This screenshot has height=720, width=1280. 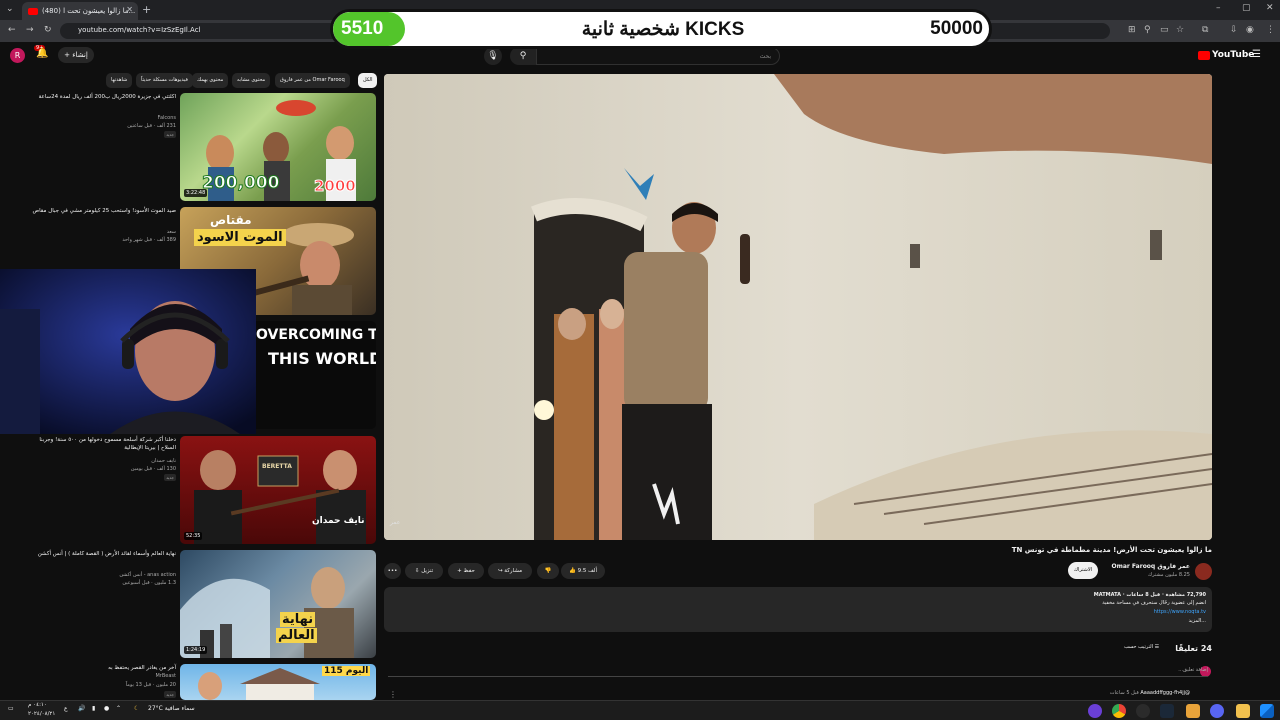 I want to click on thumbnail-text: الموت الاسود, so click(x=240, y=237).